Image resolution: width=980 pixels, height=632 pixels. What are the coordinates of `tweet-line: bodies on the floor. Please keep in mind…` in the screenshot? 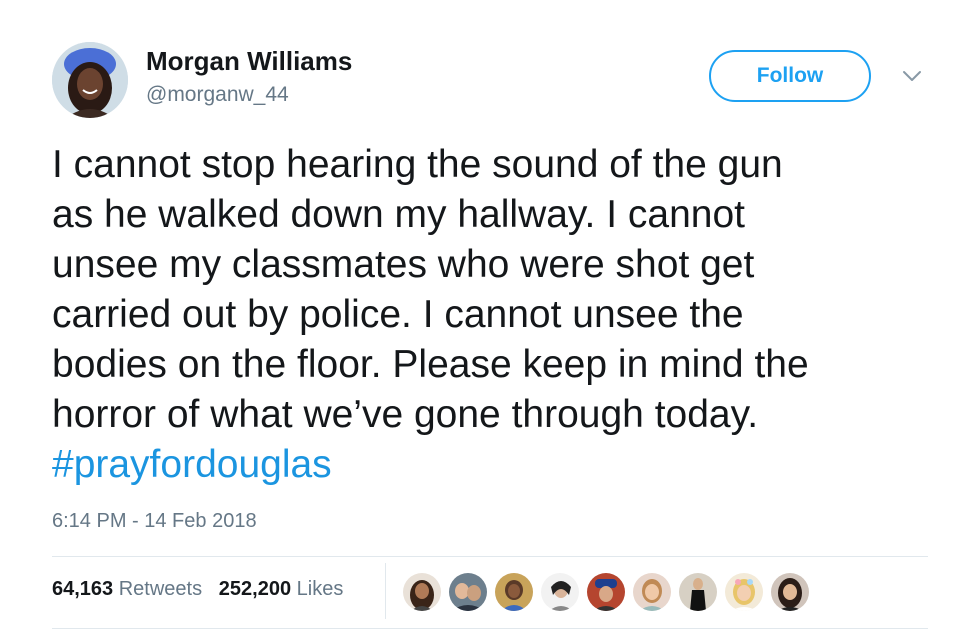 It's located at (430, 364).